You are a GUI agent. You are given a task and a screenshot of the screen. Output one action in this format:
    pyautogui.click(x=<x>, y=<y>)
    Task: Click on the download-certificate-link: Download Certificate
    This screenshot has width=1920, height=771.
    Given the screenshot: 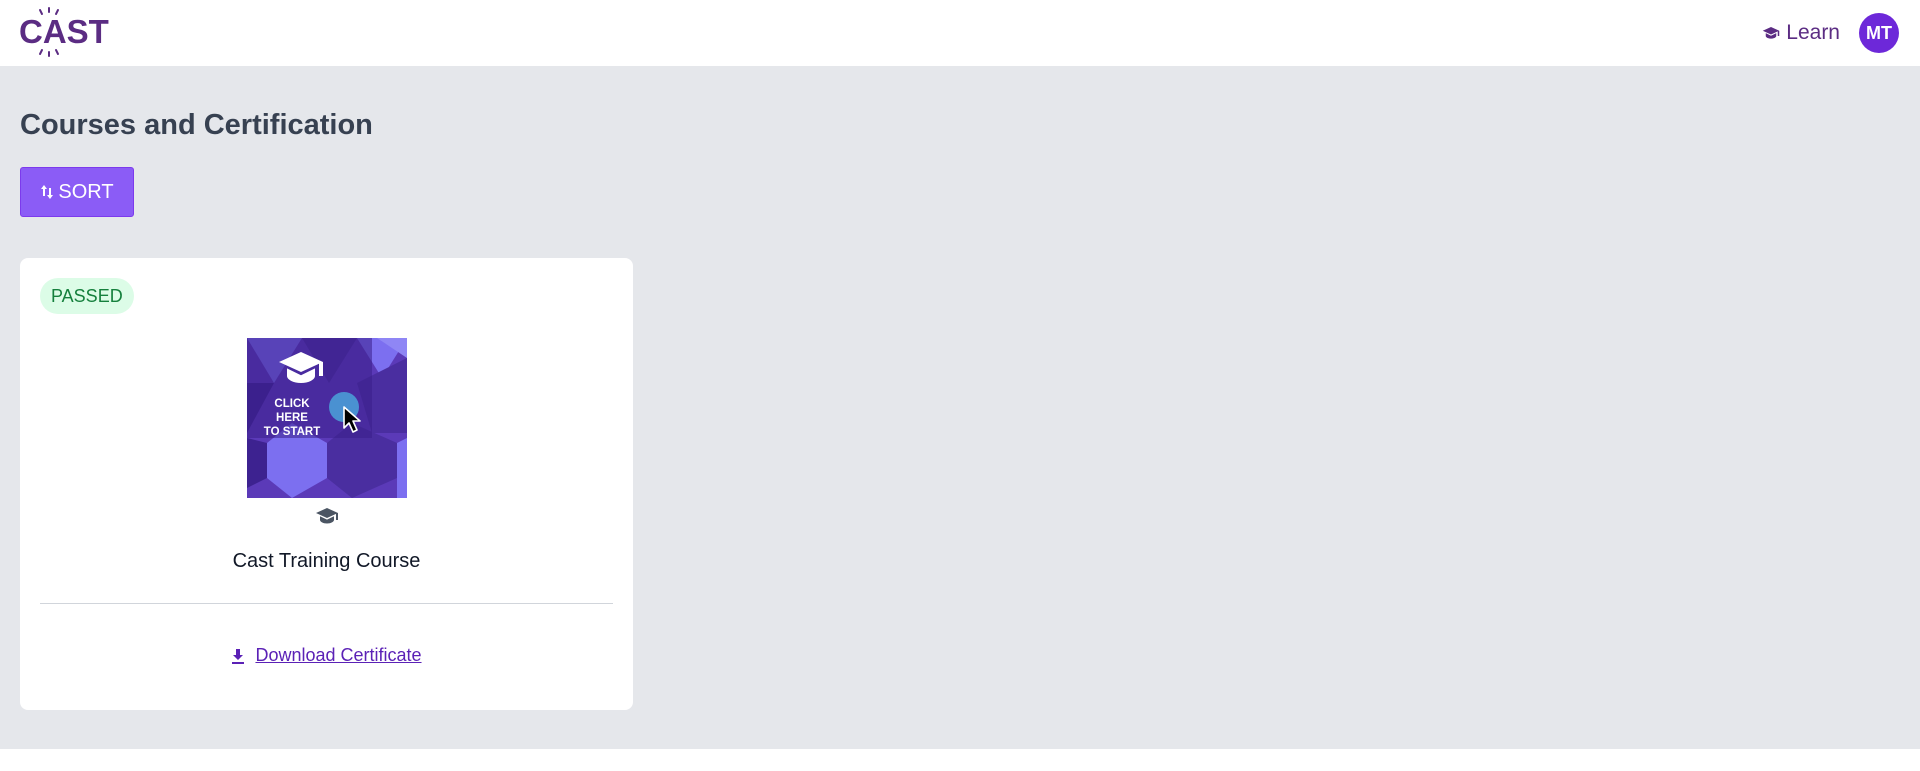 What is the action you would take?
    pyautogui.click(x=338, y=655)
    